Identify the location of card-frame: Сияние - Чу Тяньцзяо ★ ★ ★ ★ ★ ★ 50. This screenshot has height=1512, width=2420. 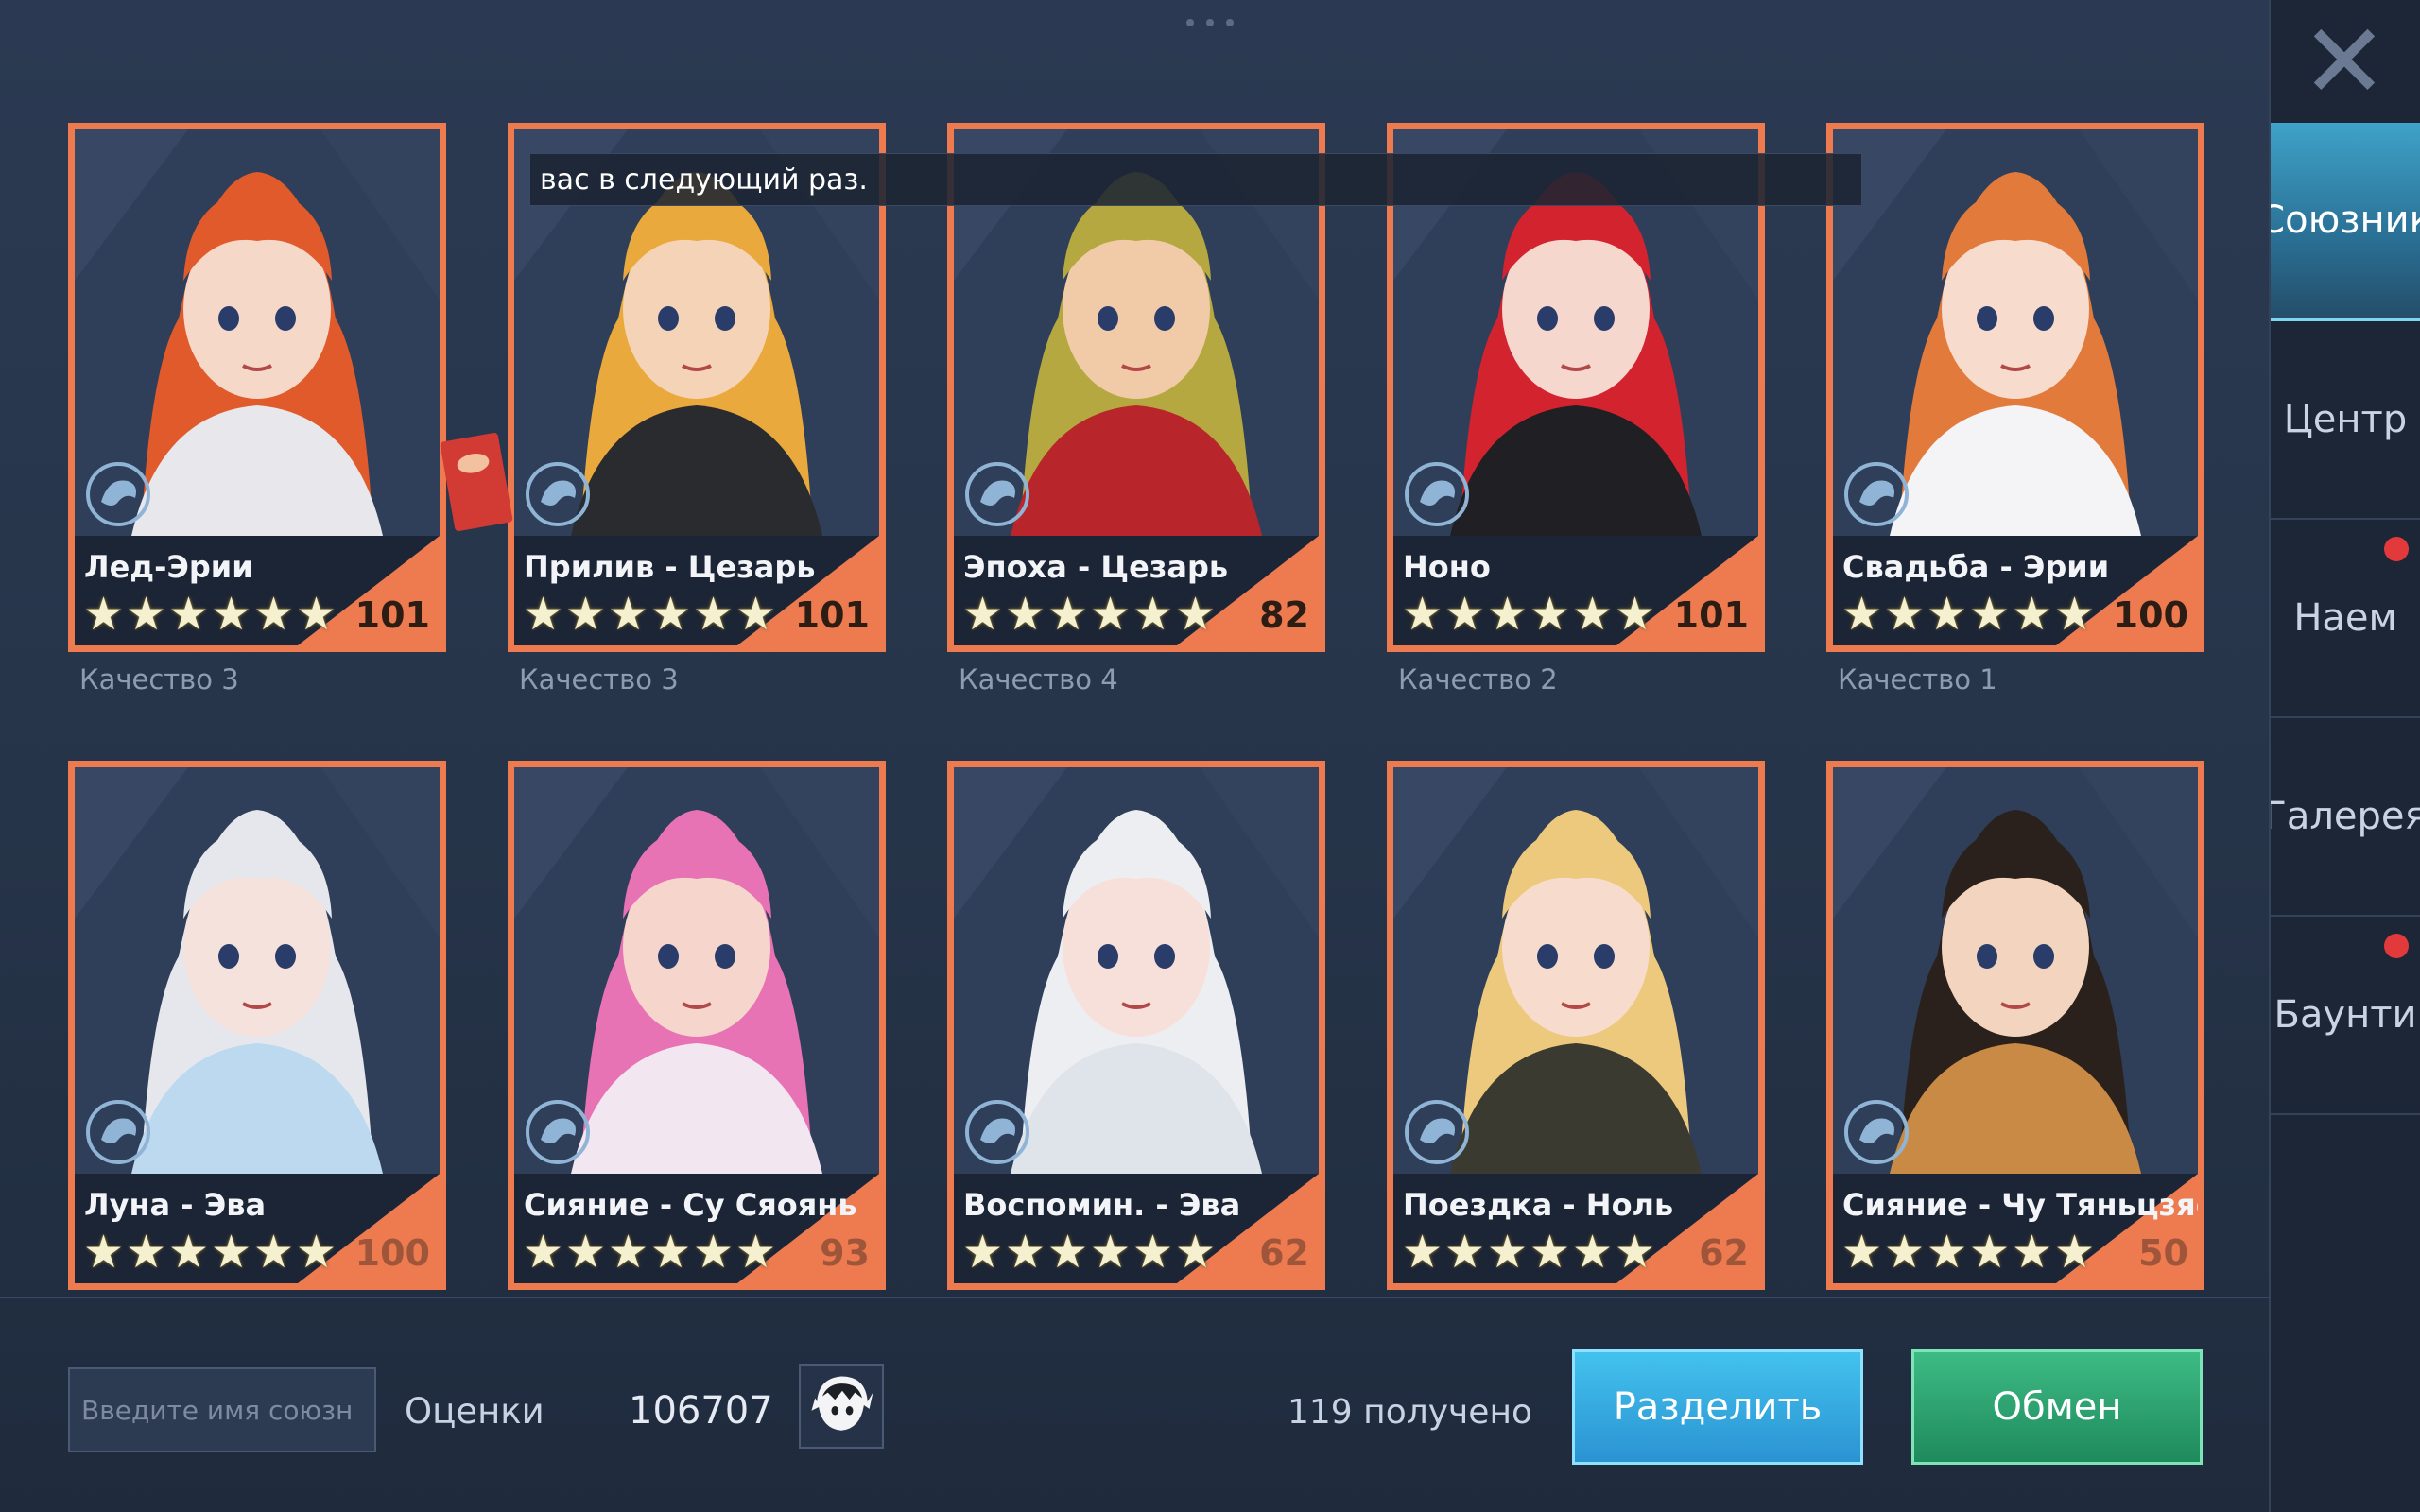
(2015, 1025).